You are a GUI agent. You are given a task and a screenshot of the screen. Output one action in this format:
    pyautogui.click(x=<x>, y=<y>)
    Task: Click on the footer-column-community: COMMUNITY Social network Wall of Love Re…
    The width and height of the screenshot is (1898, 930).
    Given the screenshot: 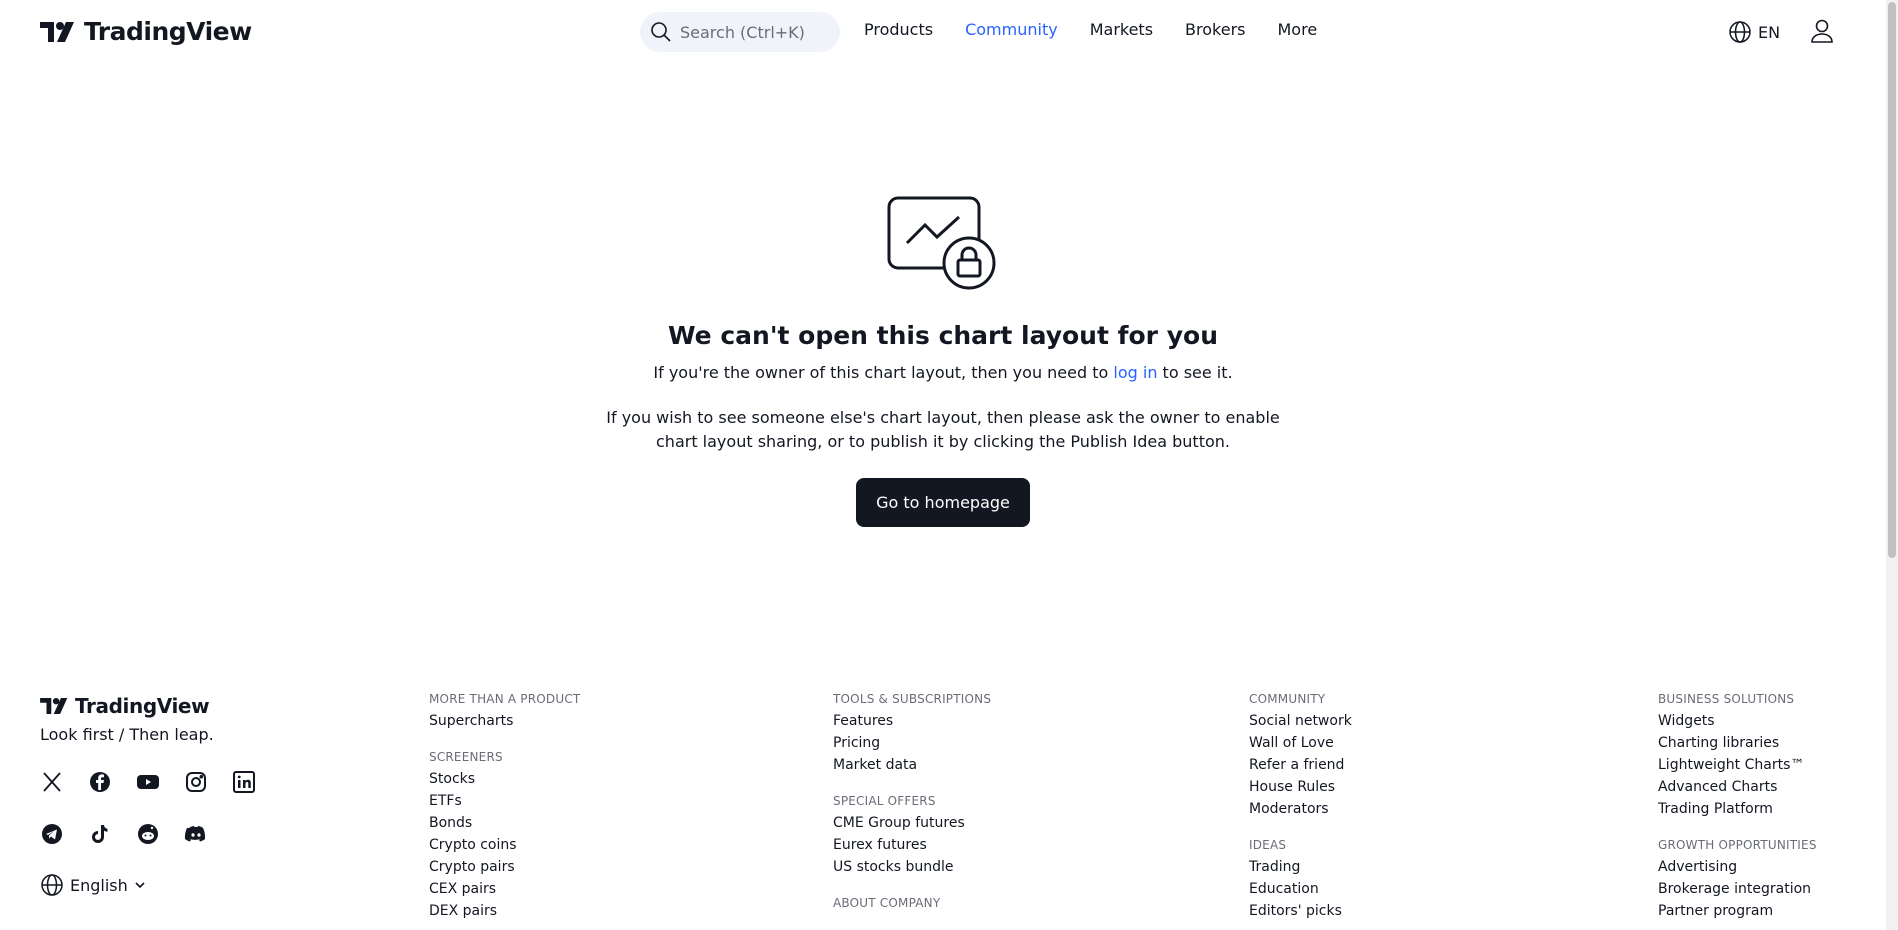 What is the action you would take?
    pyautogui.click(x=1300, y=806)
    